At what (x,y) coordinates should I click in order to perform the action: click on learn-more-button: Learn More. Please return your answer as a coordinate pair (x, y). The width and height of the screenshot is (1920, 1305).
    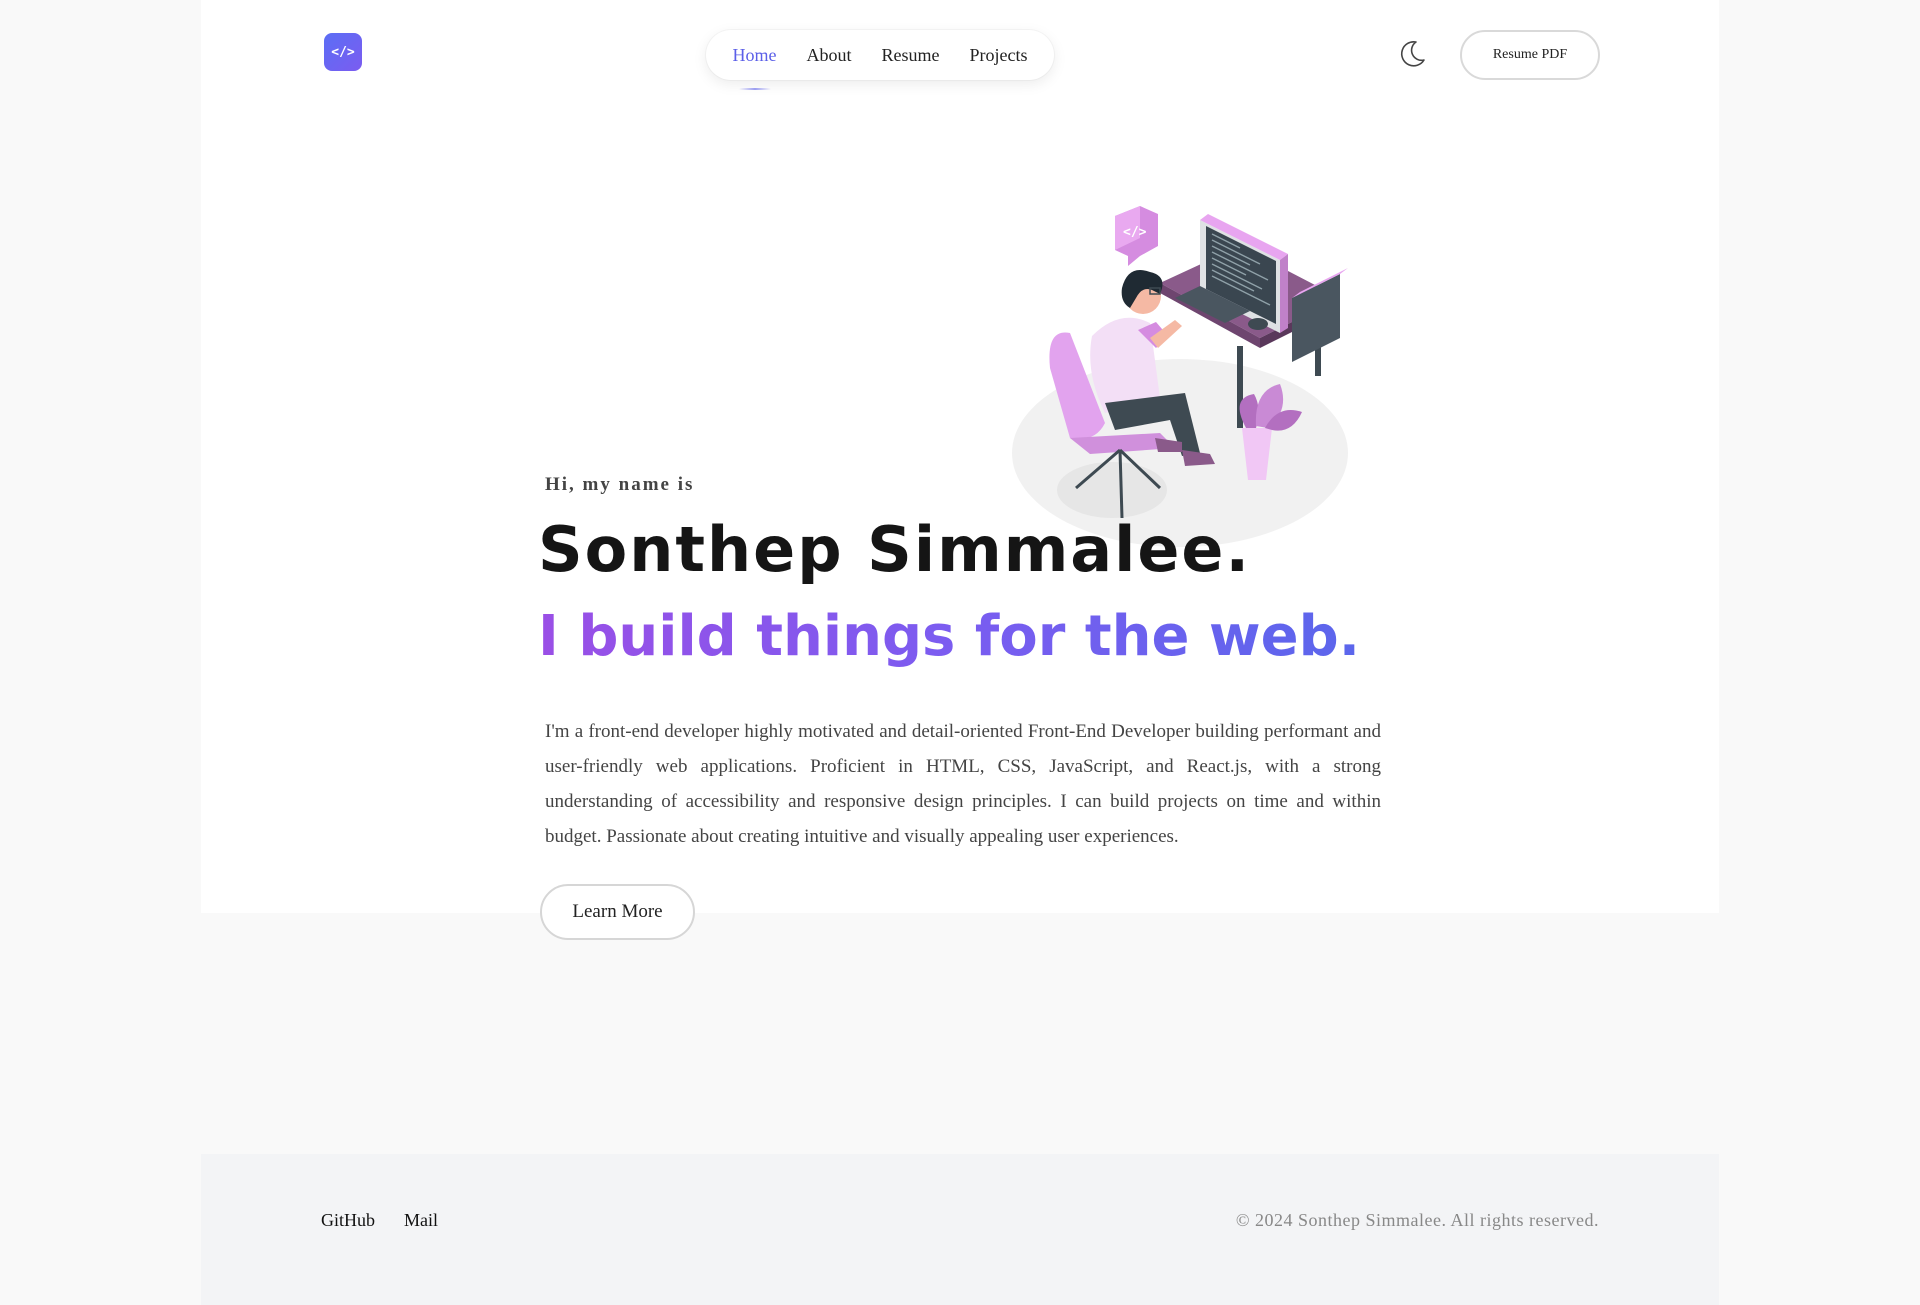
    Looking at the image, I should click on (617, 912).